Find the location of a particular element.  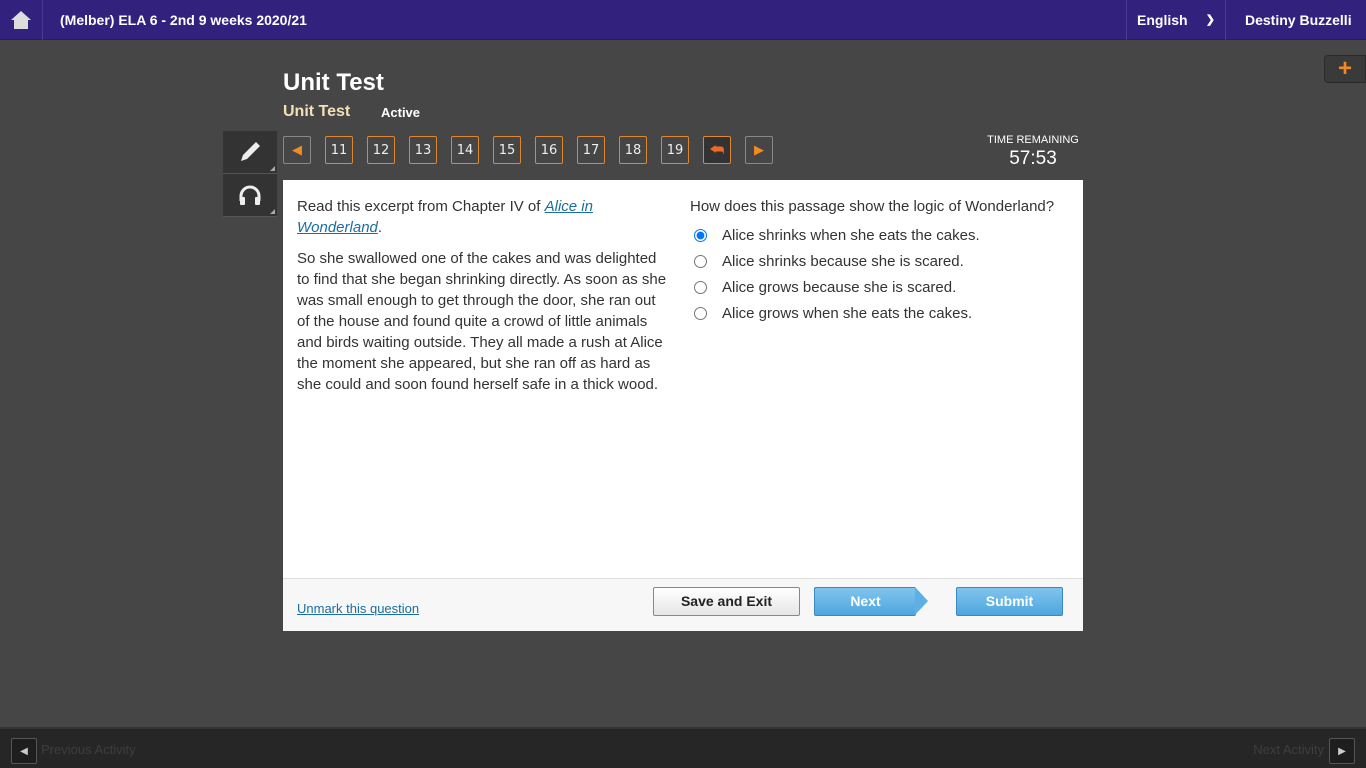

question-navigation: ◀ 11 12 13 14 15 16 17 18 19 ⮪ ▶ is located at coordinates (528, 150).